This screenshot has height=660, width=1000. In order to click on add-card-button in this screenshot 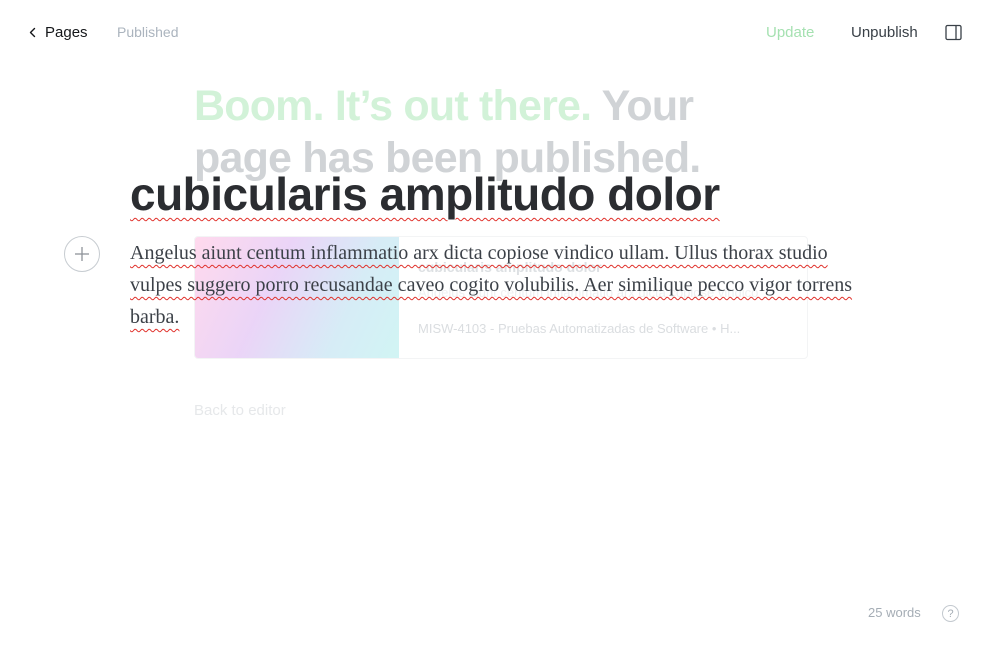, I will do `click(82, 254)`.